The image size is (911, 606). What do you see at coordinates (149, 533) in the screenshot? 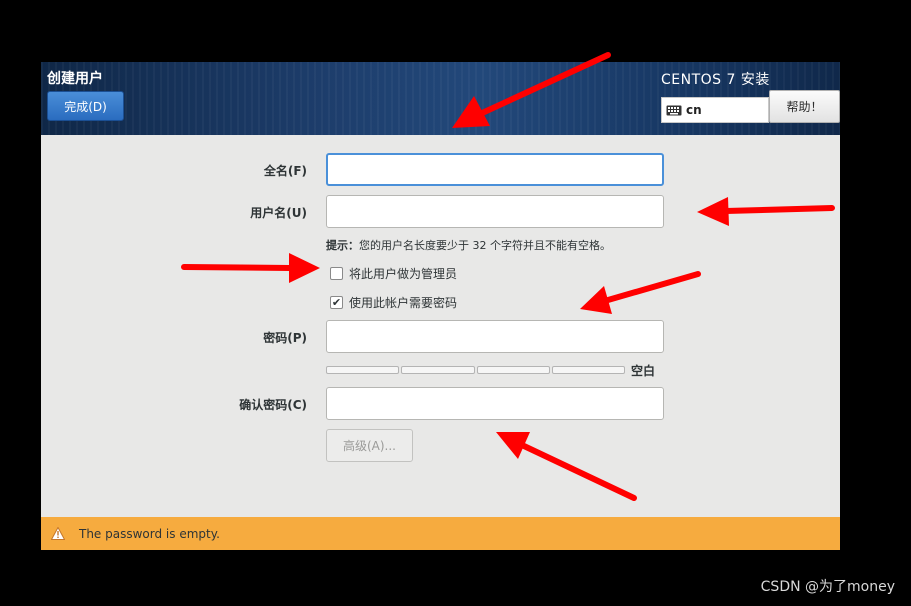
I see `status-message: The password is empty.` at bounding box center [149, 533].